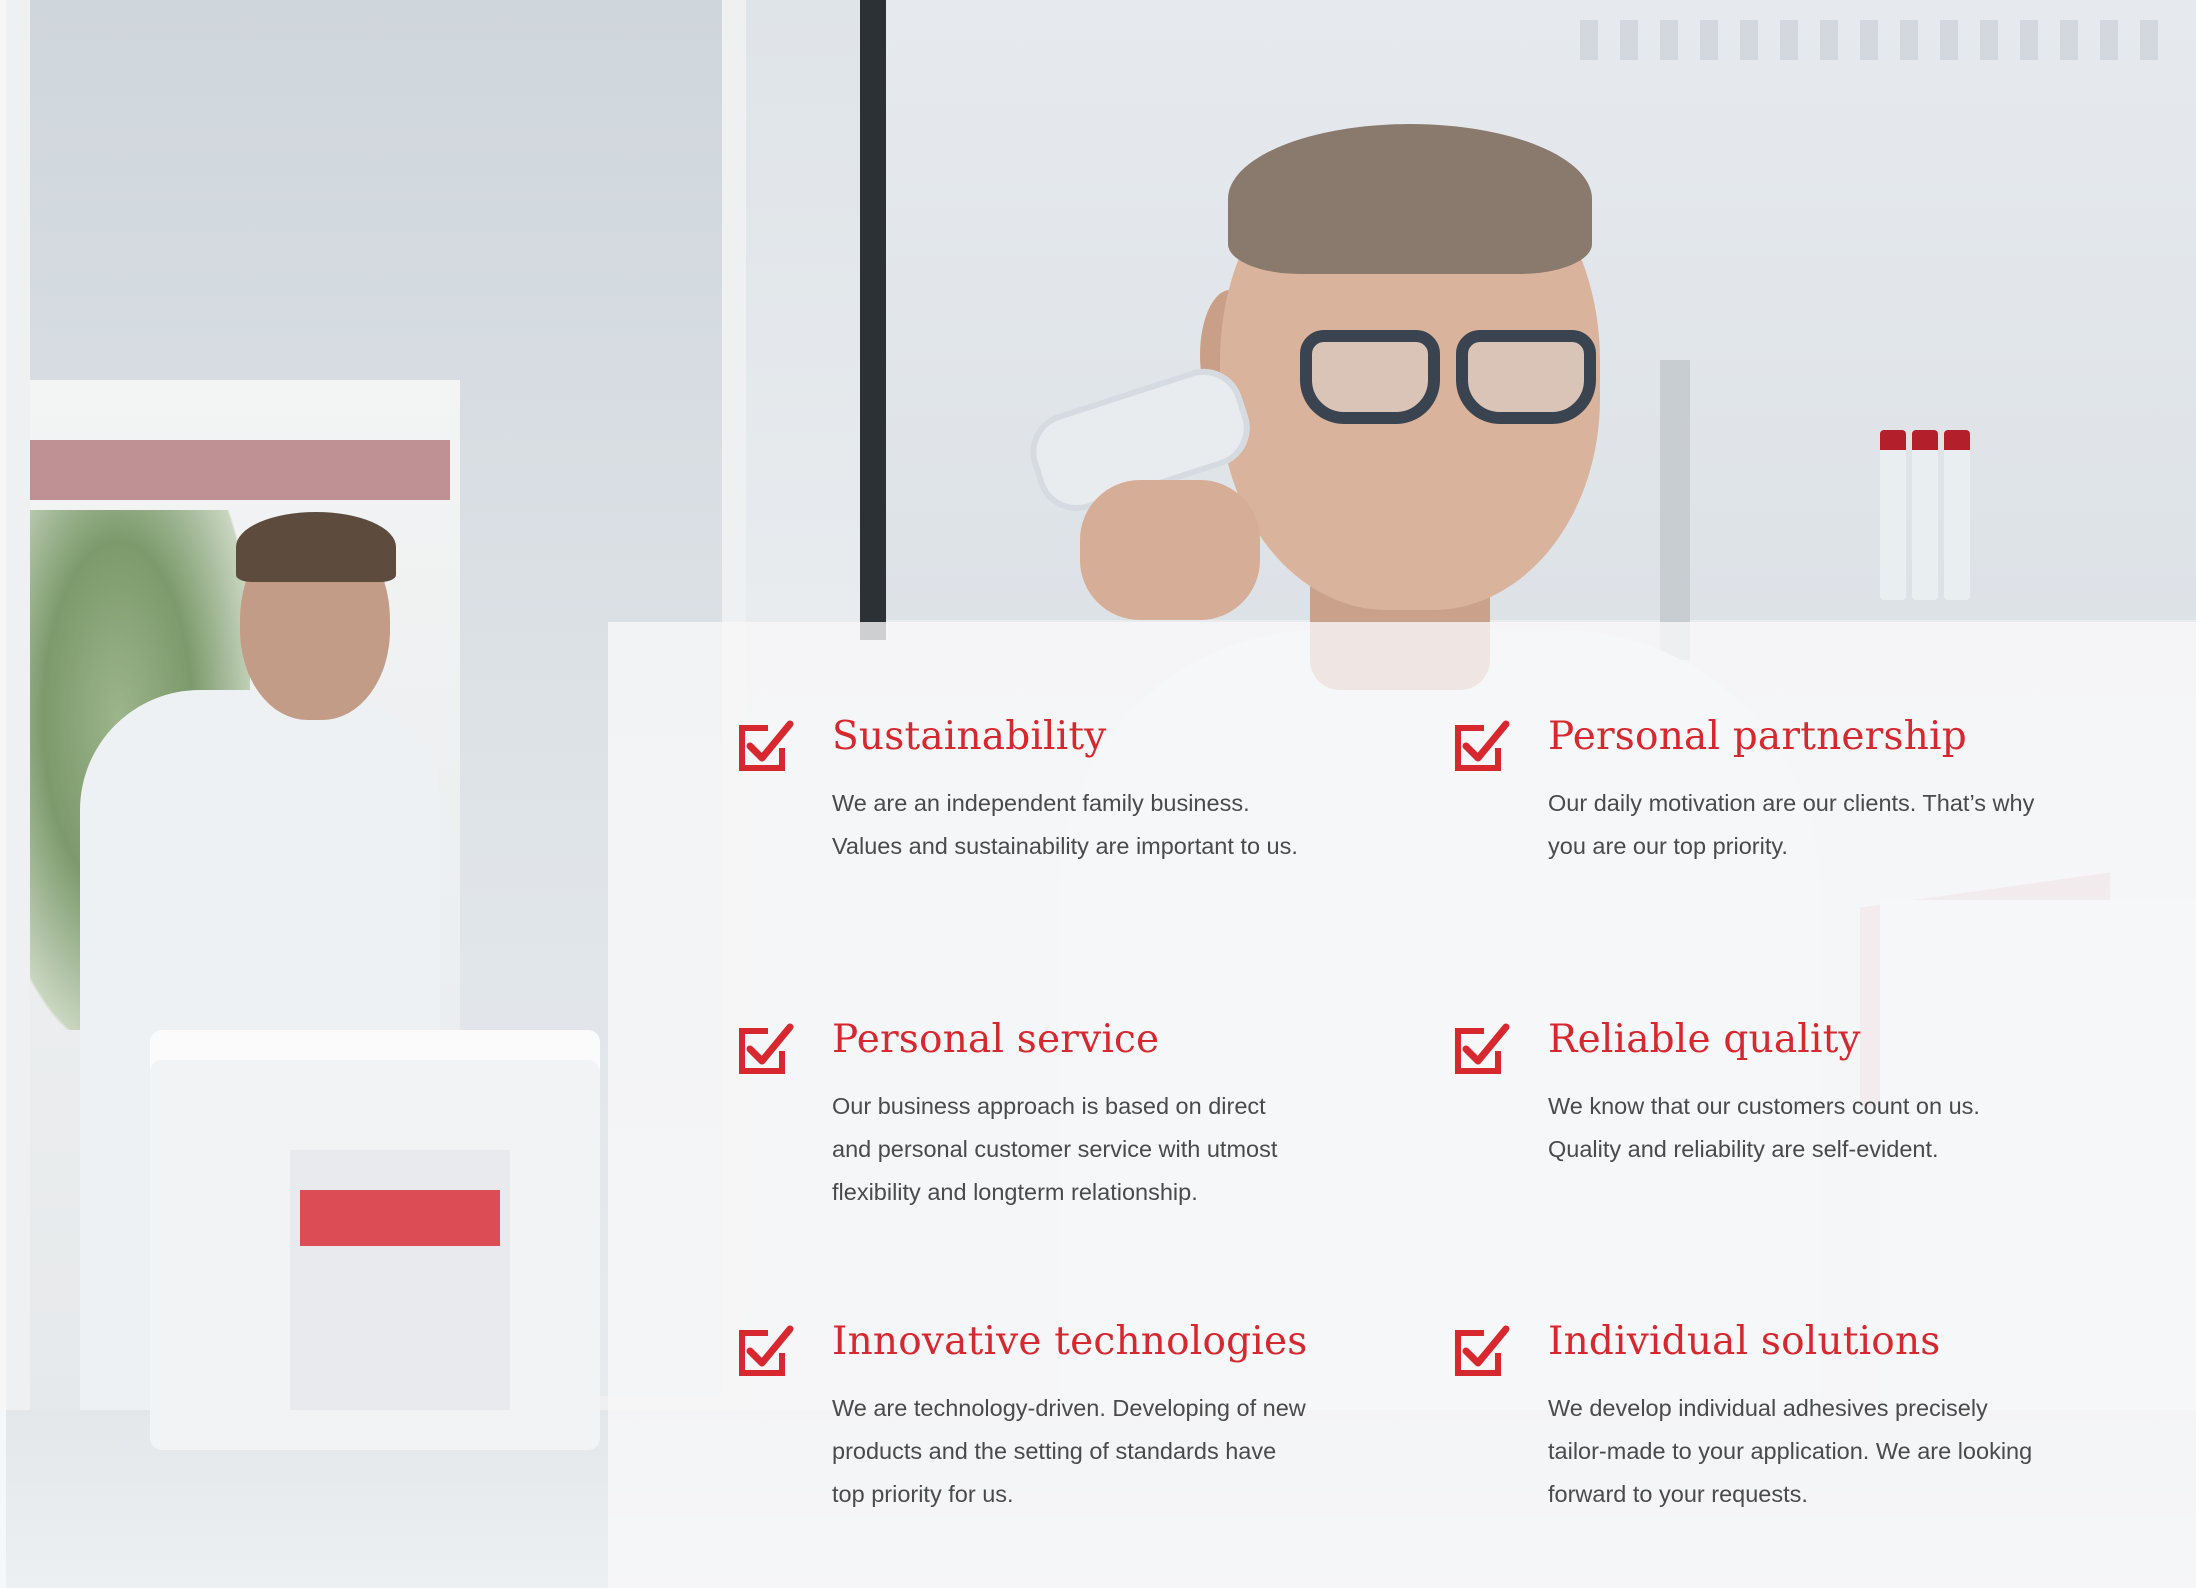  Describe the element at coordinates (400, 1280) in the screenshot. I see `bucket-label` at that location.